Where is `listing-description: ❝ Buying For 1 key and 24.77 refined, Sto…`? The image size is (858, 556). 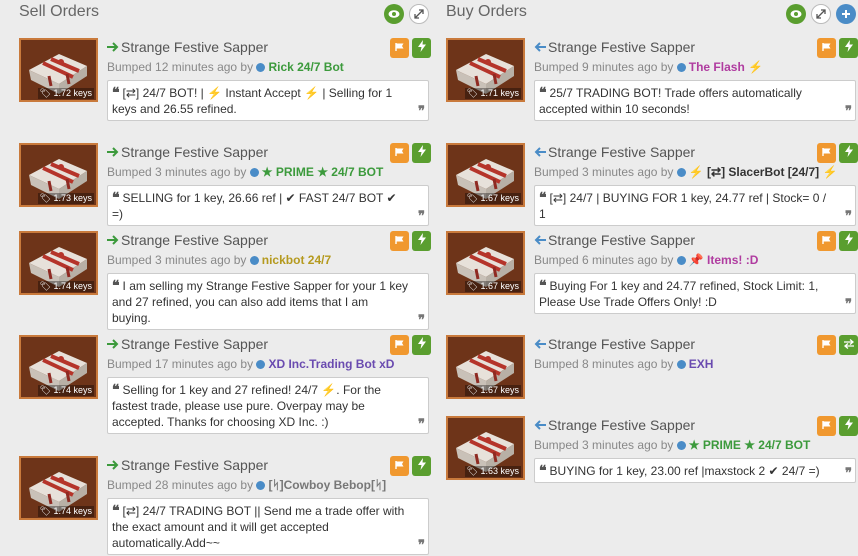
listing-description: ❝ Buying For 1 key and 24.77 refined, Sto… is located at coordinates (695, 293).